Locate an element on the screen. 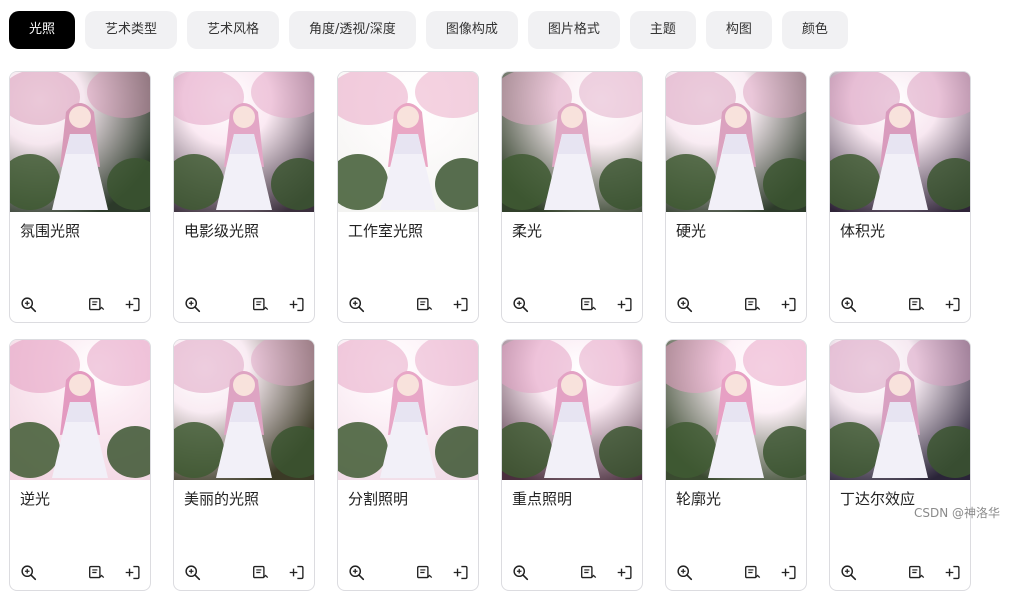 Image resolution: width=1014 pixels, height=591 pixels. tab-art-style: 艺术风格 is located at coordinates (233, 30).